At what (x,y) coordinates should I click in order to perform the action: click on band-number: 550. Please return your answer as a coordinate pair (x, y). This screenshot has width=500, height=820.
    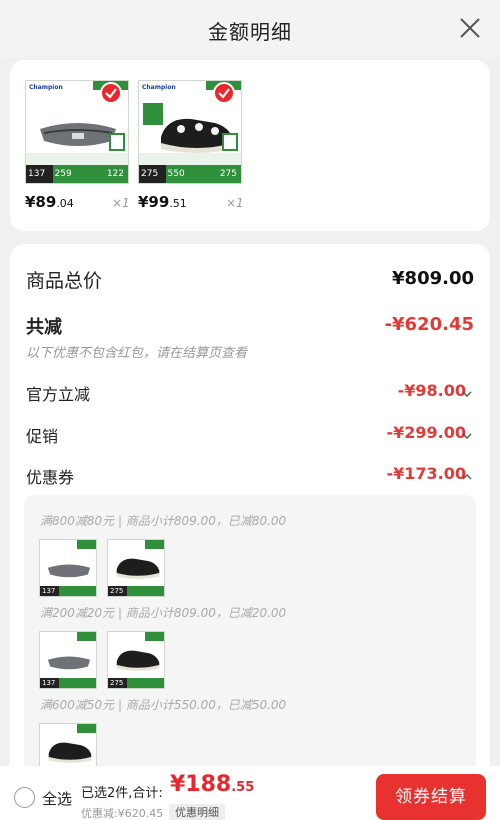
    Looking at the image, I should click on (176, 174).